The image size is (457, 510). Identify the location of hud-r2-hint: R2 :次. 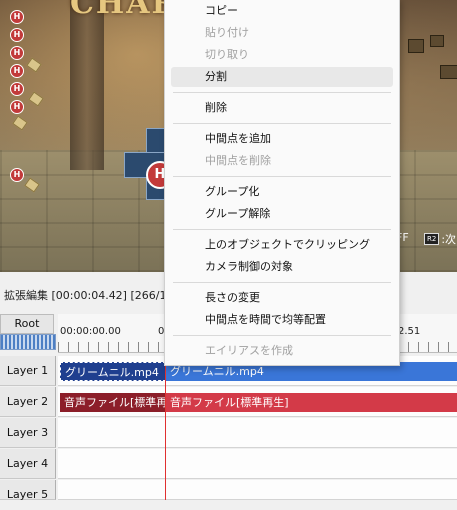
(440, 239).